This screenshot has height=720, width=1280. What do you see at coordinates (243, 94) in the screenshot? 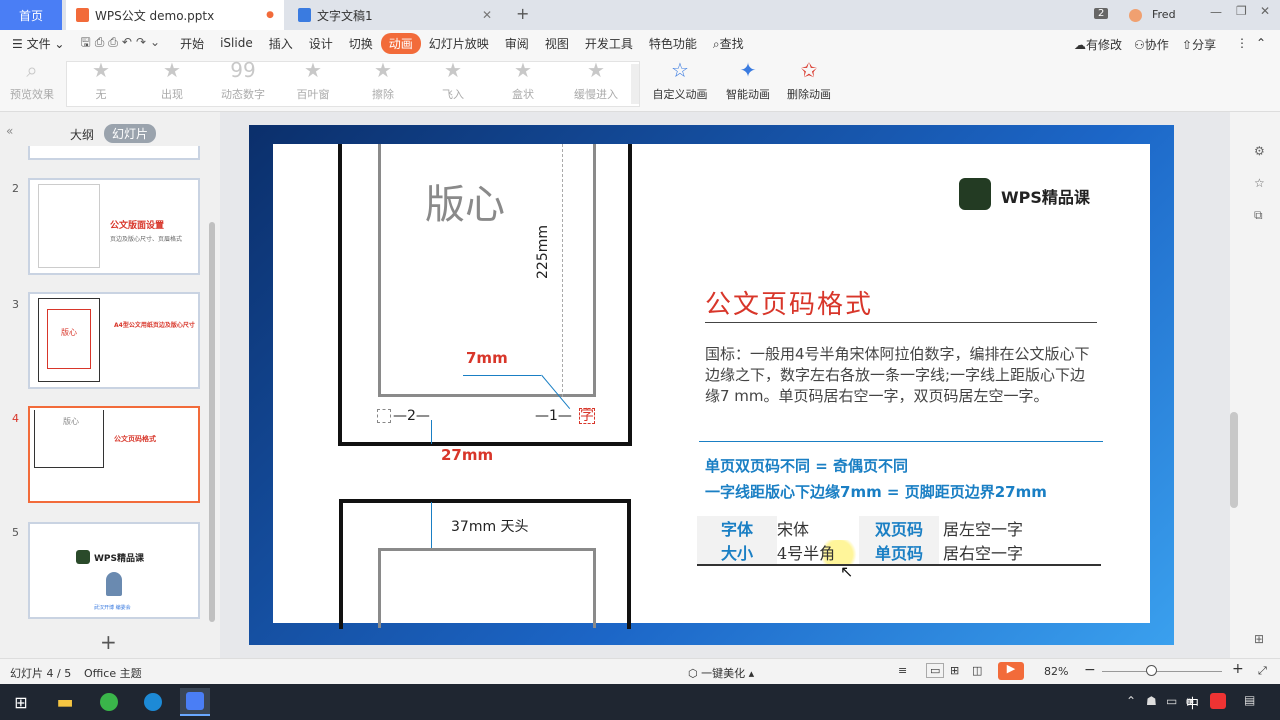
I see `effect-dynamic-number-label: 动态数字` at bounding box center [243, 94].